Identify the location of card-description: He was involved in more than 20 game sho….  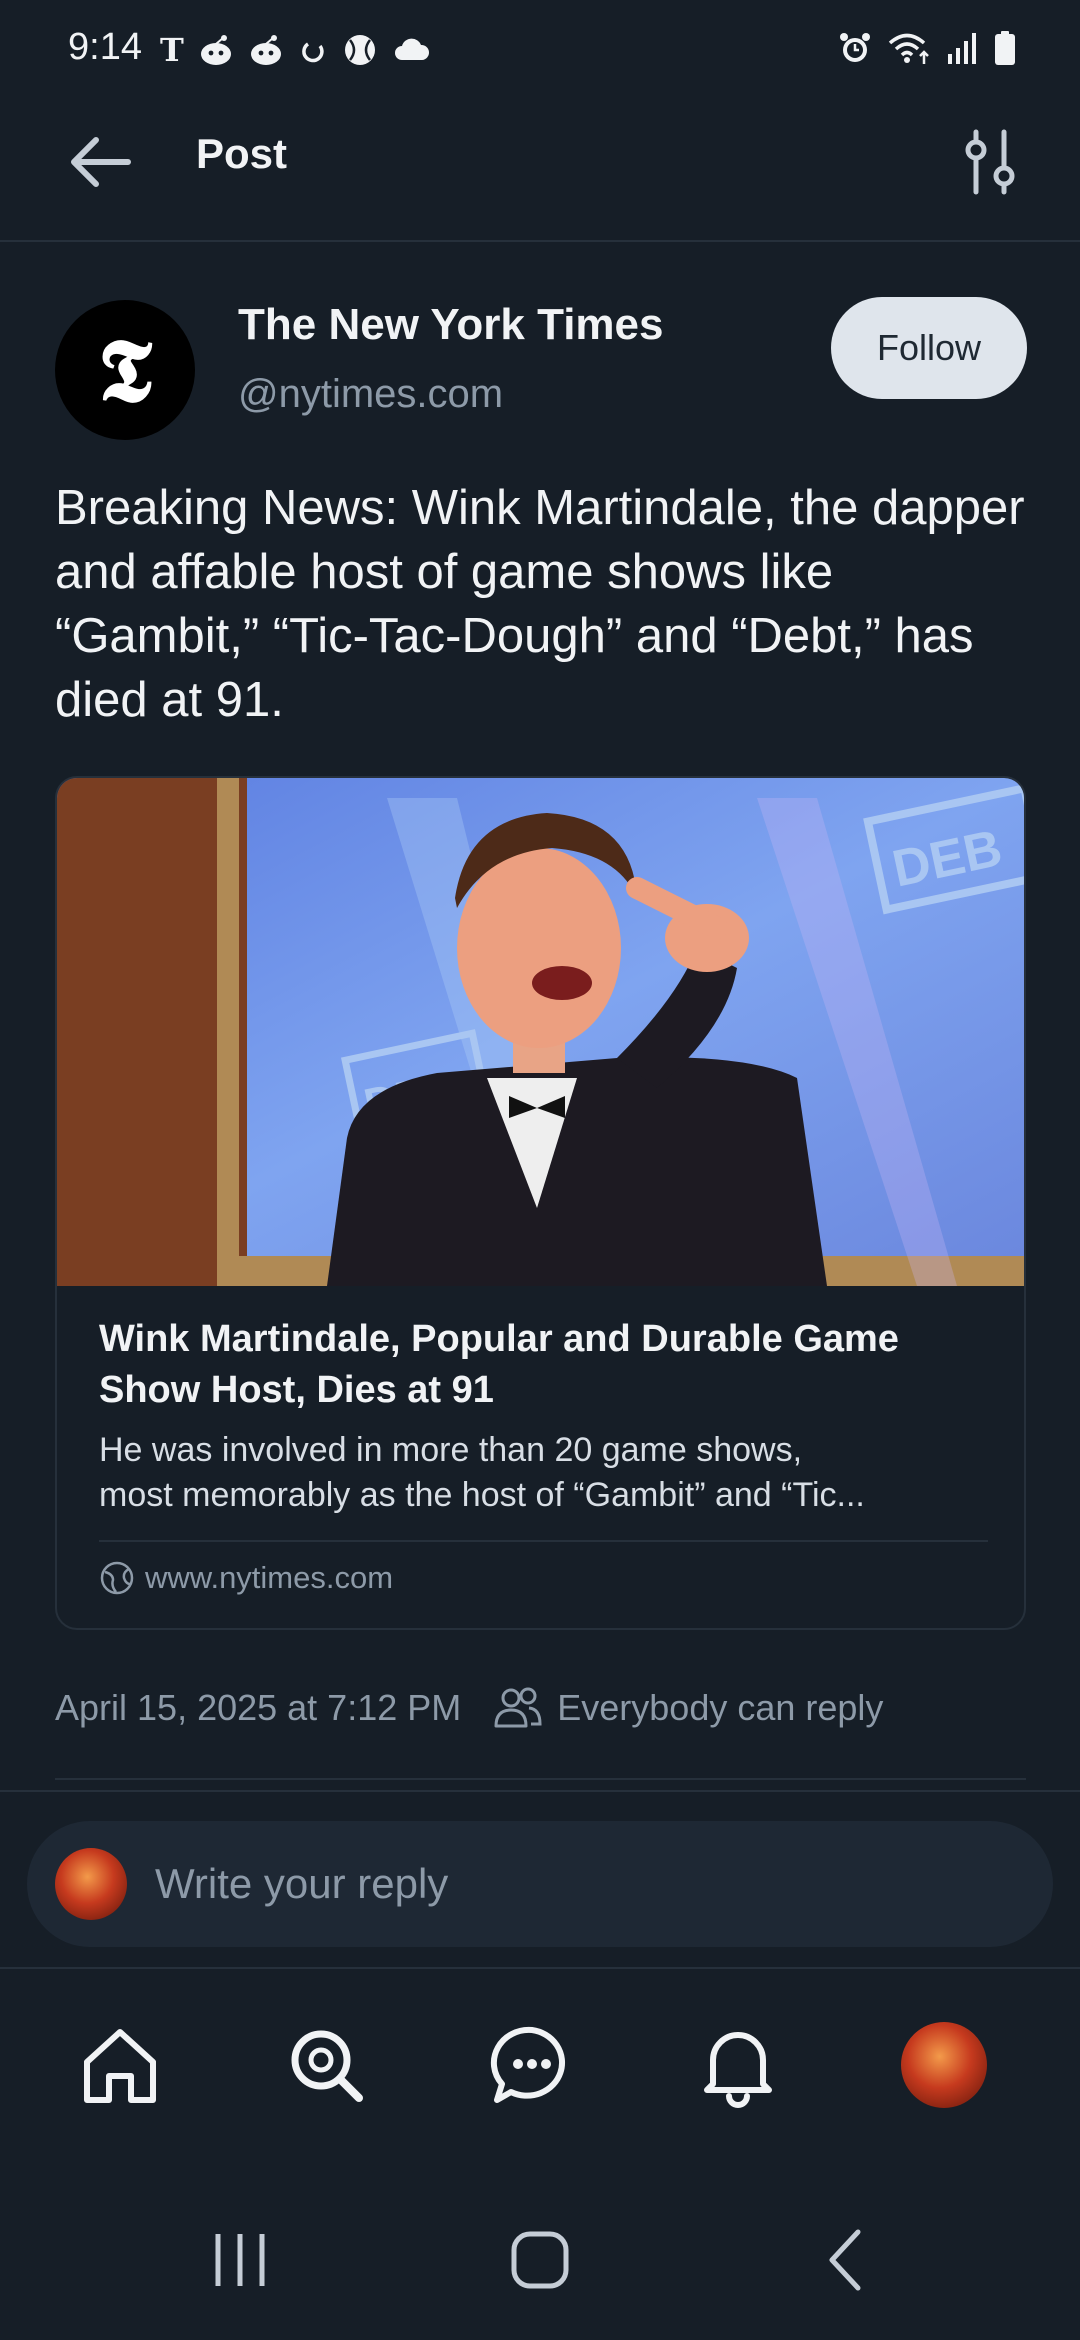
(482, 1472).